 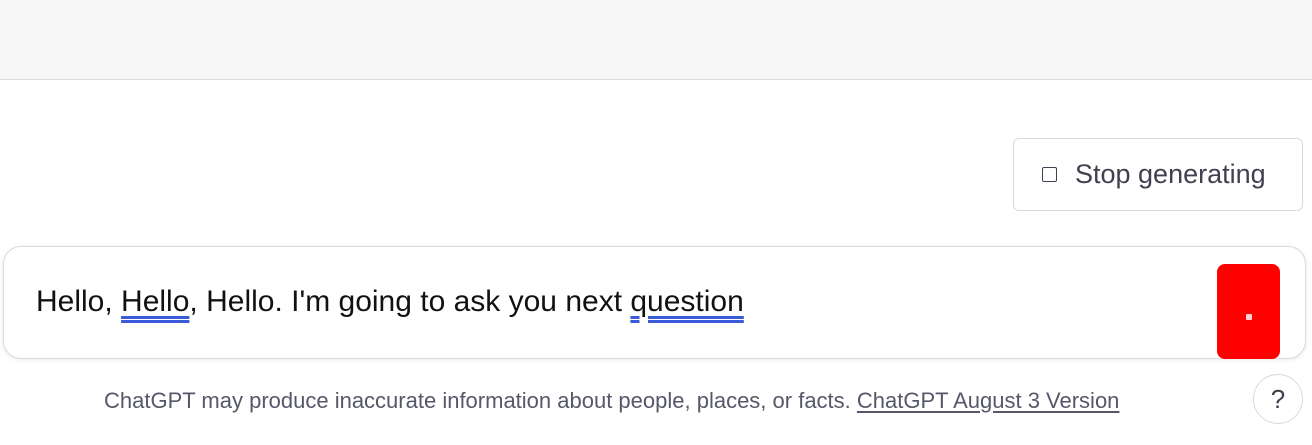 I want to click on message-text-part: , Hello. I'm going to ask you next, so click(x=410, y=301).